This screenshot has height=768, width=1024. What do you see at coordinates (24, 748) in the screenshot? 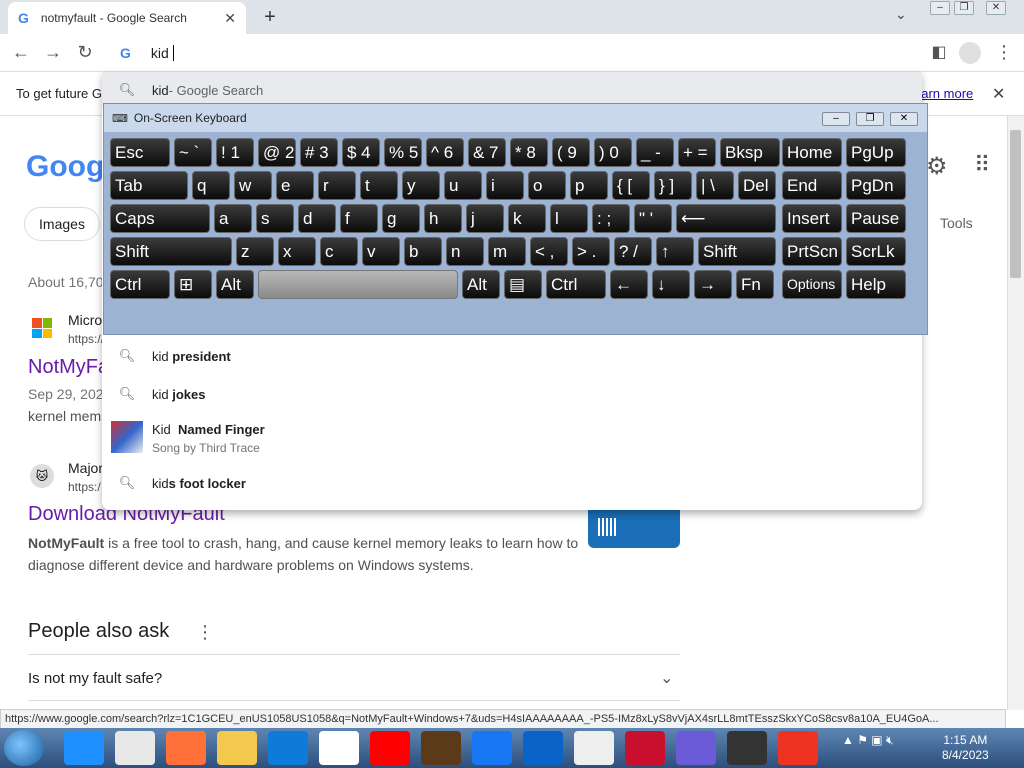
I see `start-button` at bounding box center [24, 748].